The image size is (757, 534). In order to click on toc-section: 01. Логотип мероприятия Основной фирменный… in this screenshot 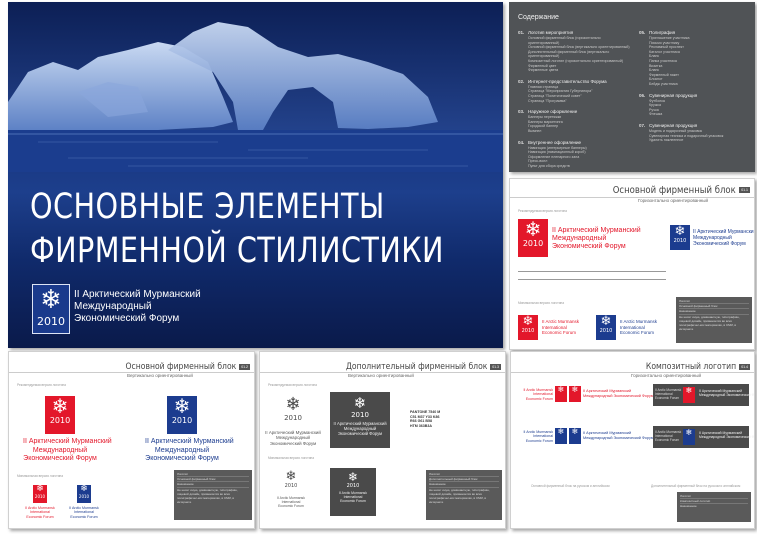, I will do `click(574, 51)`.